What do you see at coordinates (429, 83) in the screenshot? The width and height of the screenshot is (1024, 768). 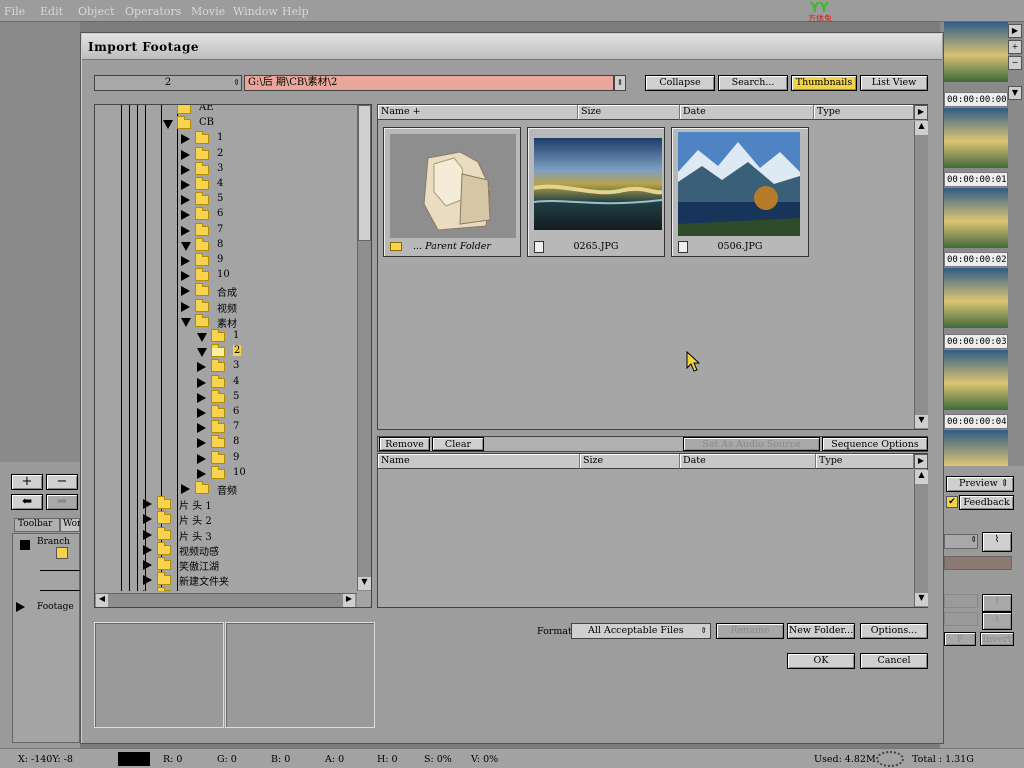 I see `path-input: G:\后 期\CB\素材\2` at bounding box center [429, 83].